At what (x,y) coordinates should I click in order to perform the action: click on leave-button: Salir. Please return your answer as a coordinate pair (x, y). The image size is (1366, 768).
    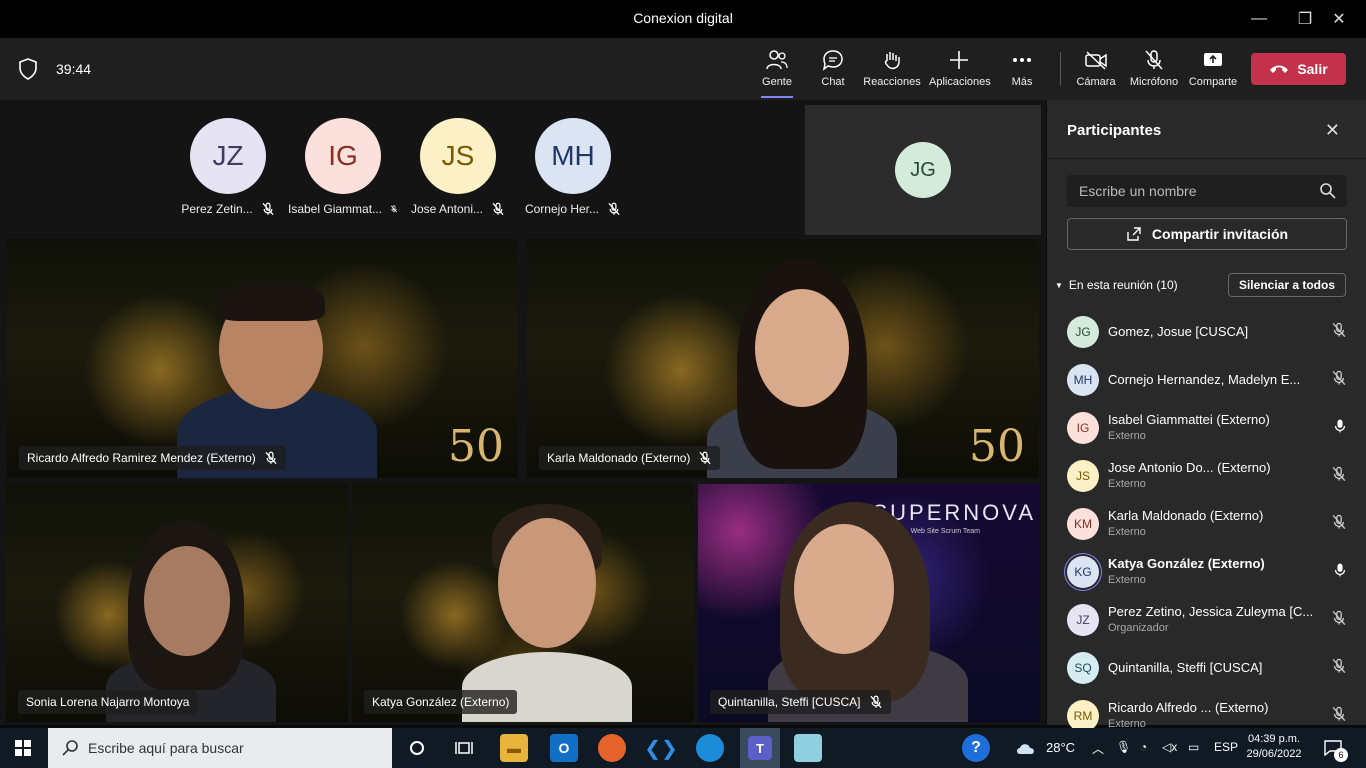
    Looking at the image, I should click on (1298, 69).